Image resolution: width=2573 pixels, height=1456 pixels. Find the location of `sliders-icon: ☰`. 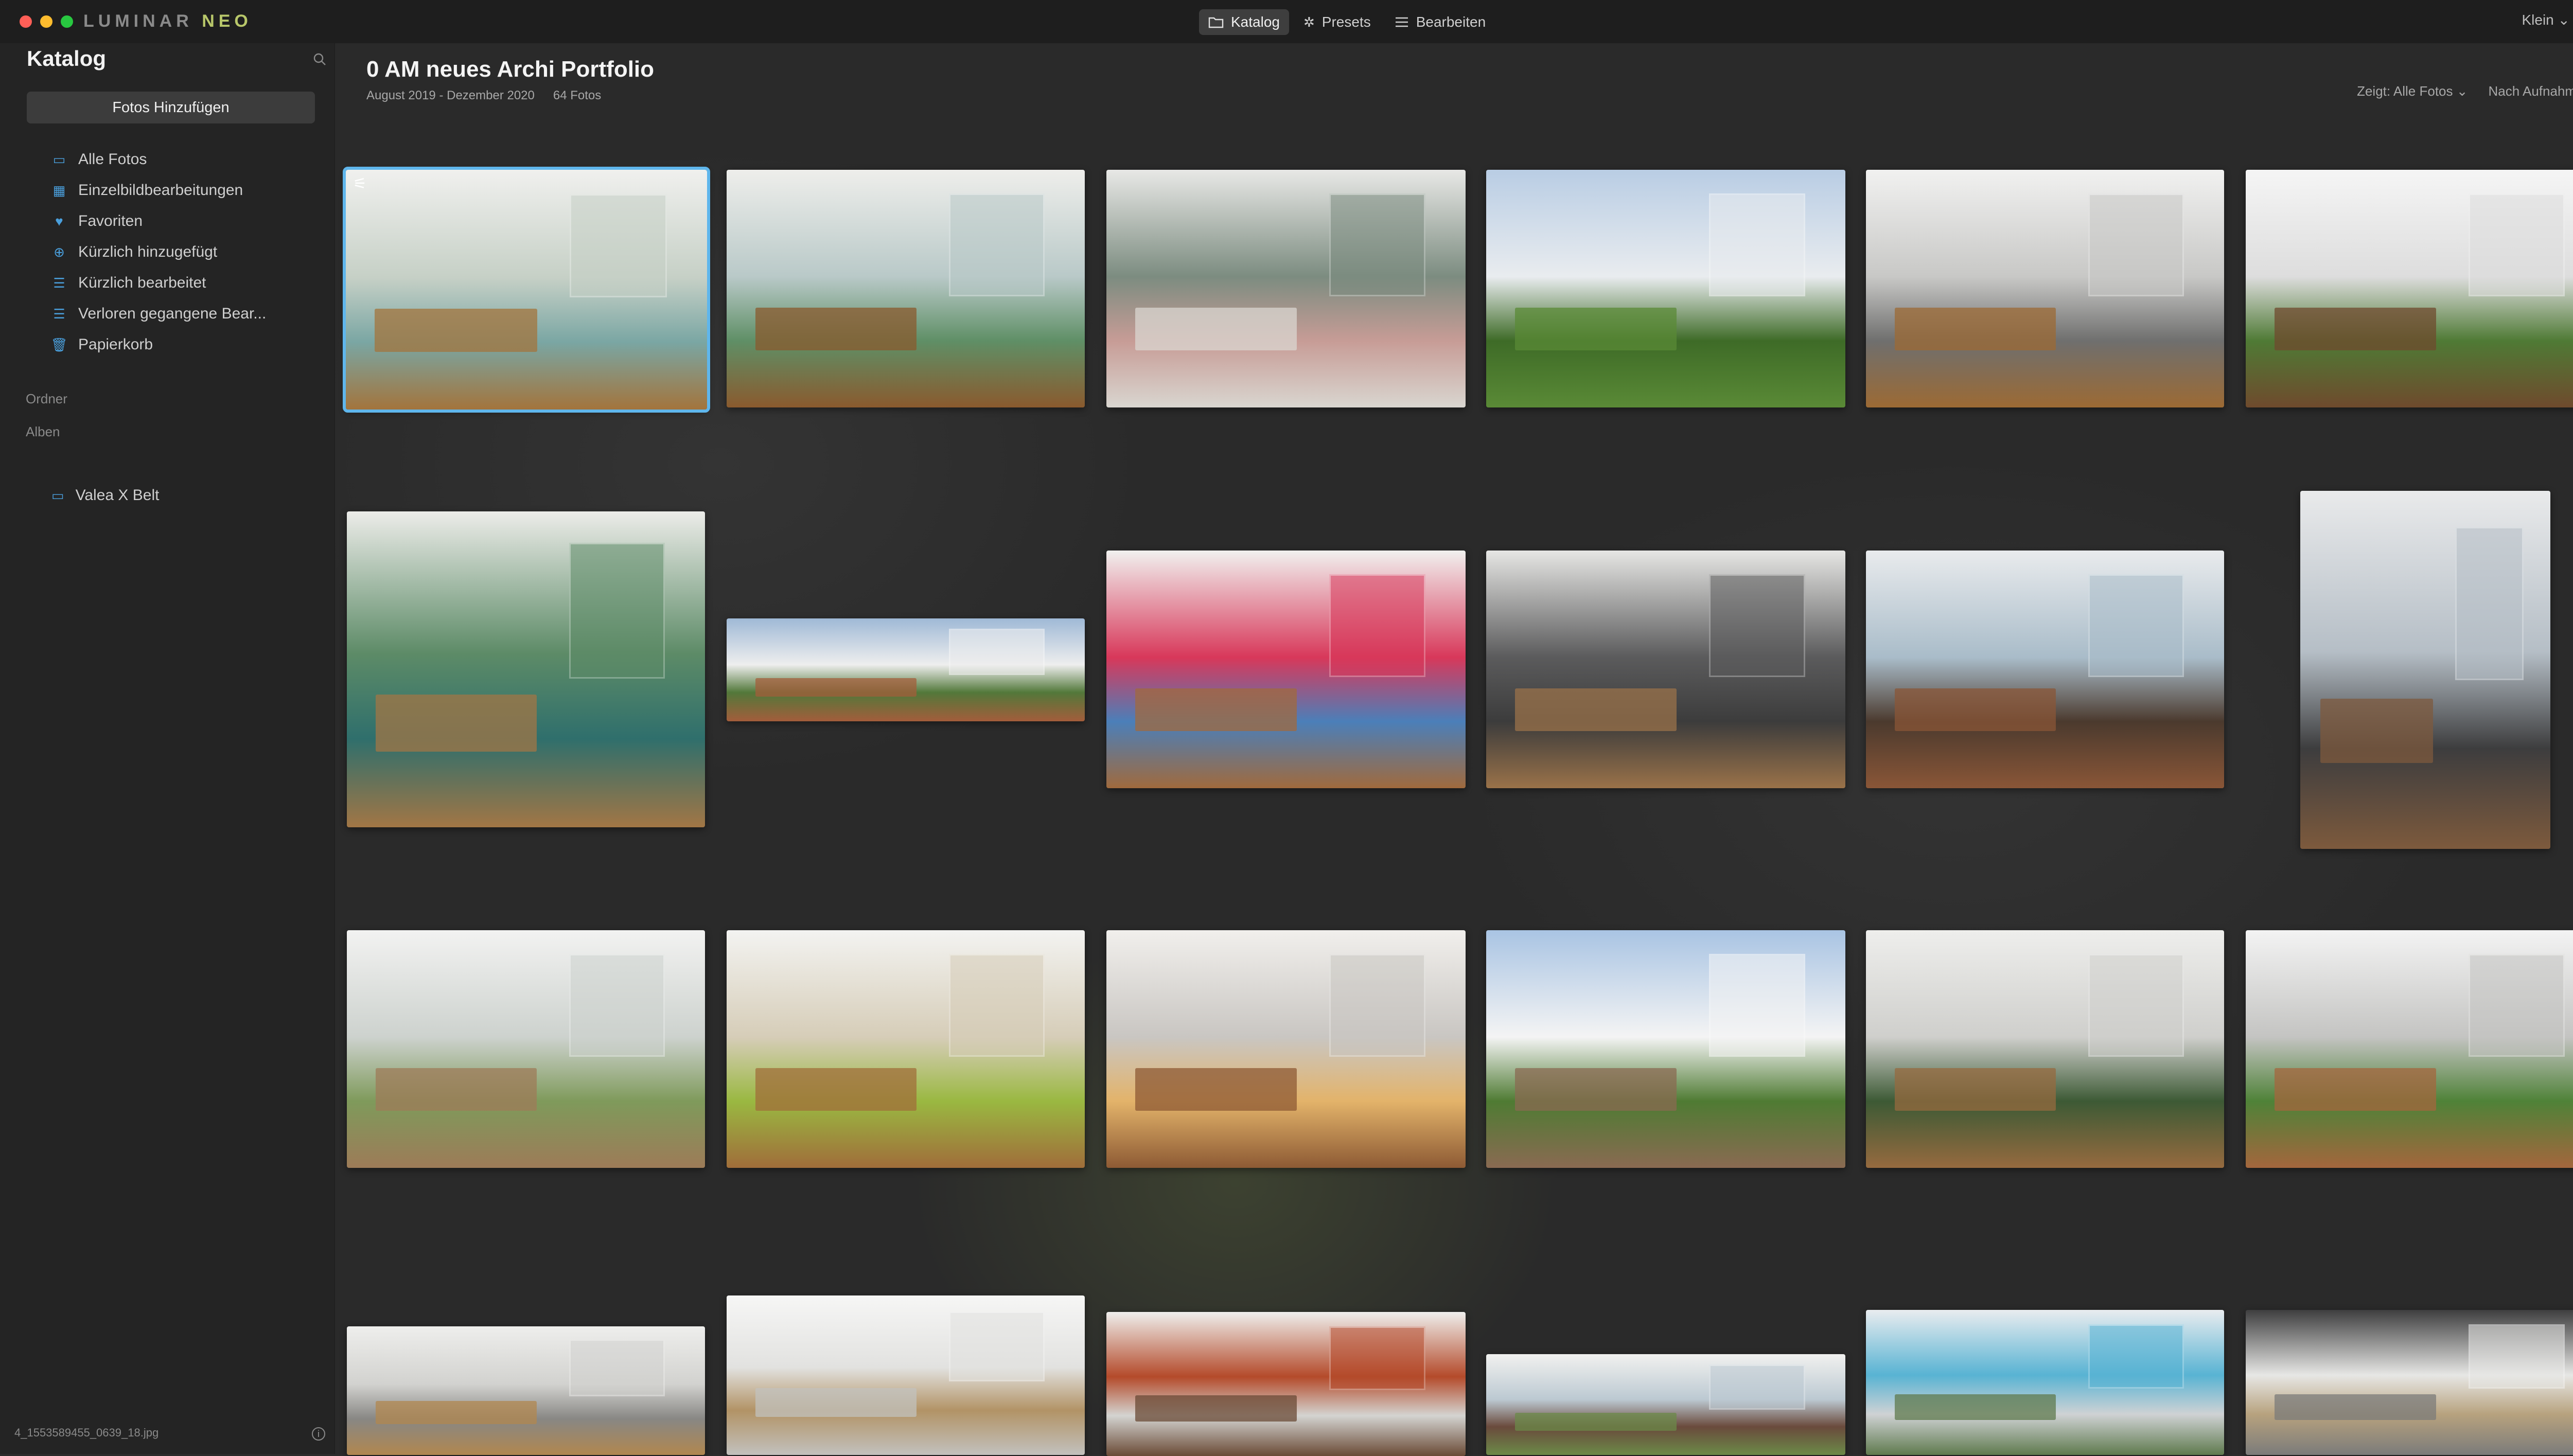

sliders-icon: ☰ is located at coordinates (59, 283).